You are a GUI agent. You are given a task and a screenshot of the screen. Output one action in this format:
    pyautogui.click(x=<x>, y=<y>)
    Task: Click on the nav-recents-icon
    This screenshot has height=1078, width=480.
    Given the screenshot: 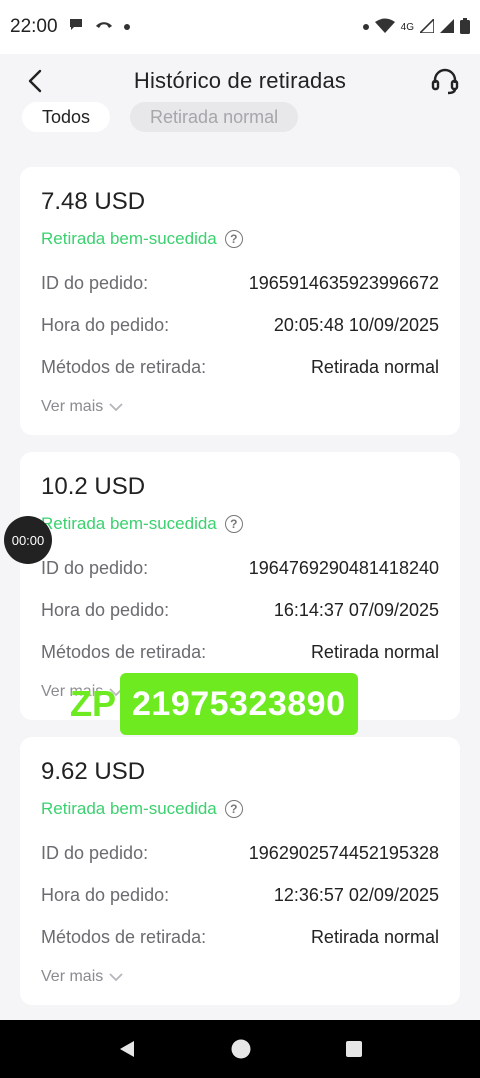 What is the action you would take?
    pyautogui.click(x=354, y=1049)
    